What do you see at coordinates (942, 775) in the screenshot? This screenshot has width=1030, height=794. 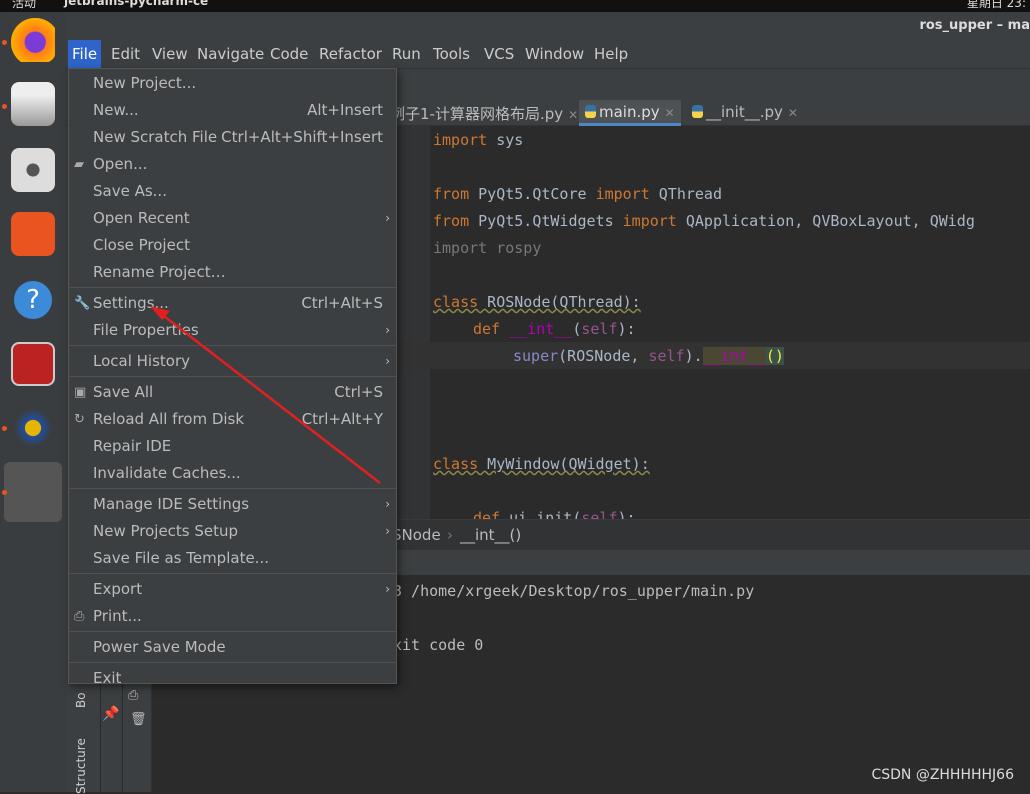 I see `watermark: CSDN @ZHHHHHJ66` at bounding box center [942, 775].